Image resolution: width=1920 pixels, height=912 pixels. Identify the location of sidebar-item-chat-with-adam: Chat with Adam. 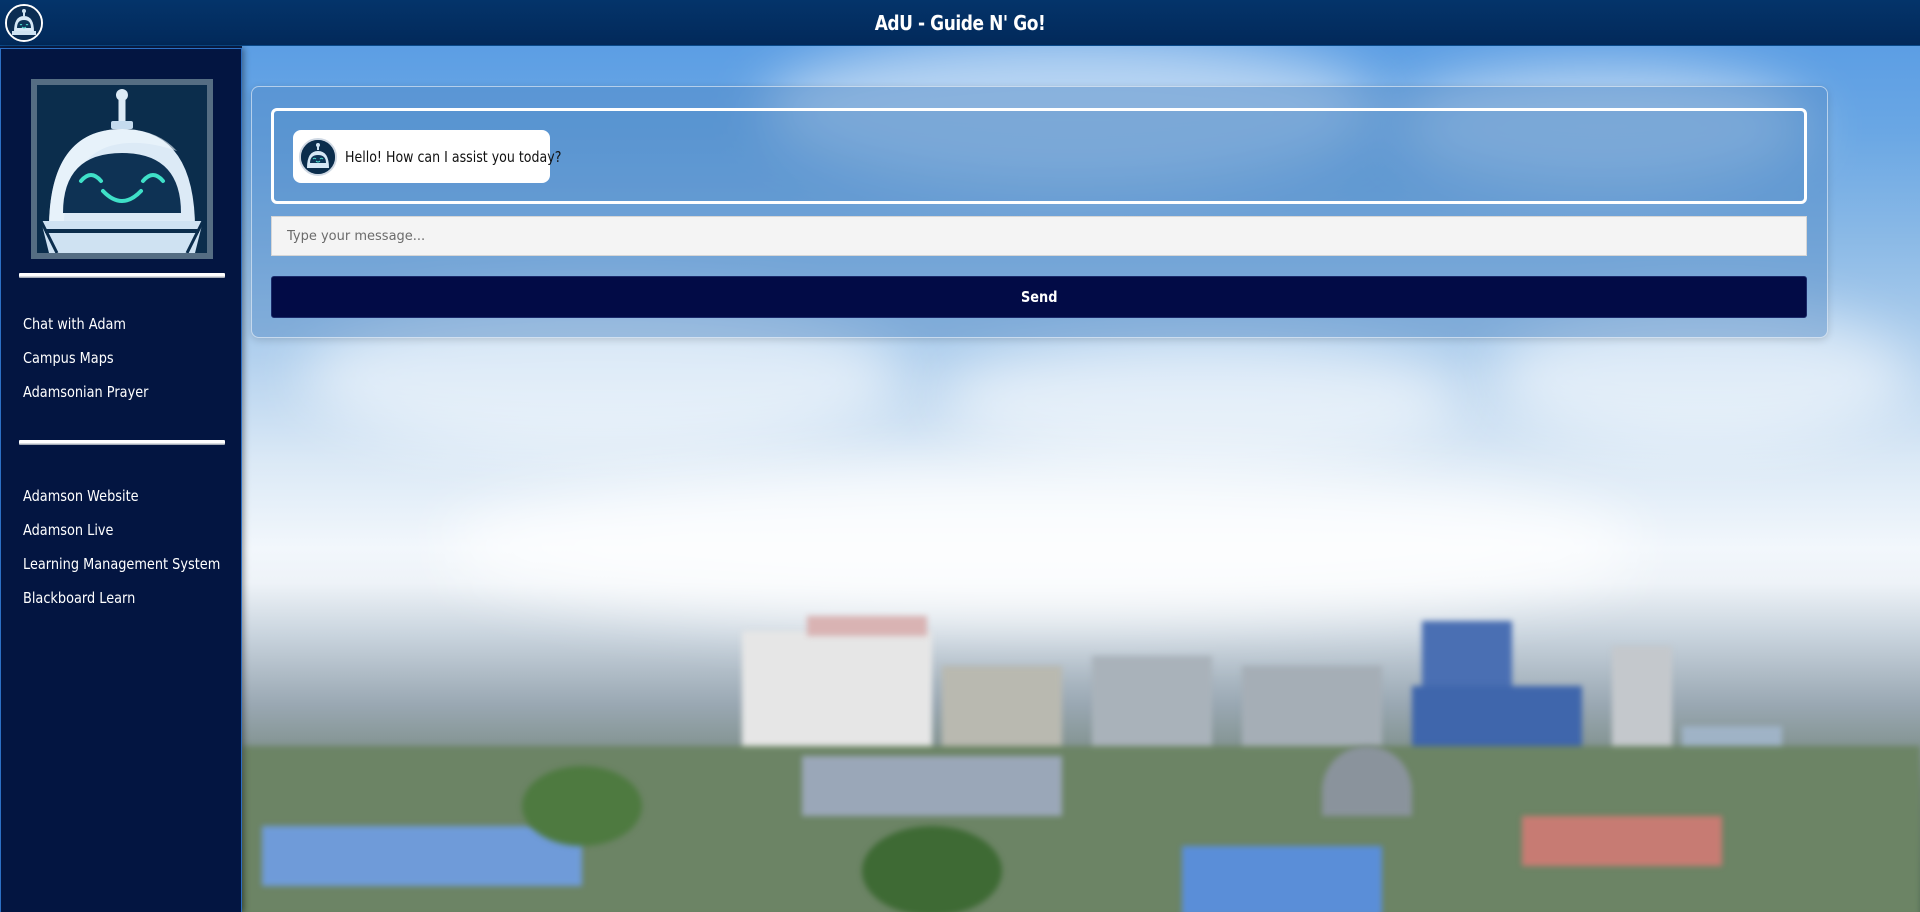
(74, 324).